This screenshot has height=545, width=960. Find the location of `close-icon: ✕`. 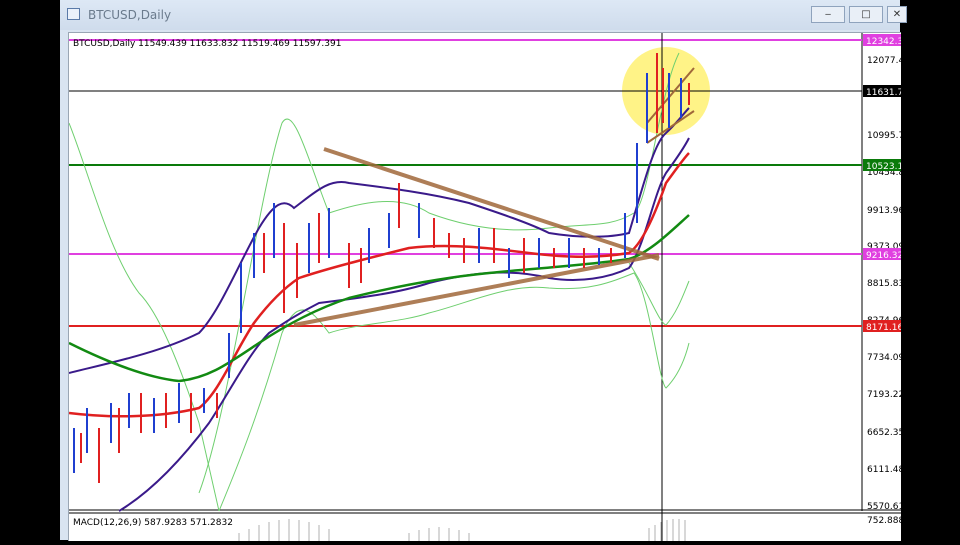

close-icon: ✕ is located at coordinates (897, 14).